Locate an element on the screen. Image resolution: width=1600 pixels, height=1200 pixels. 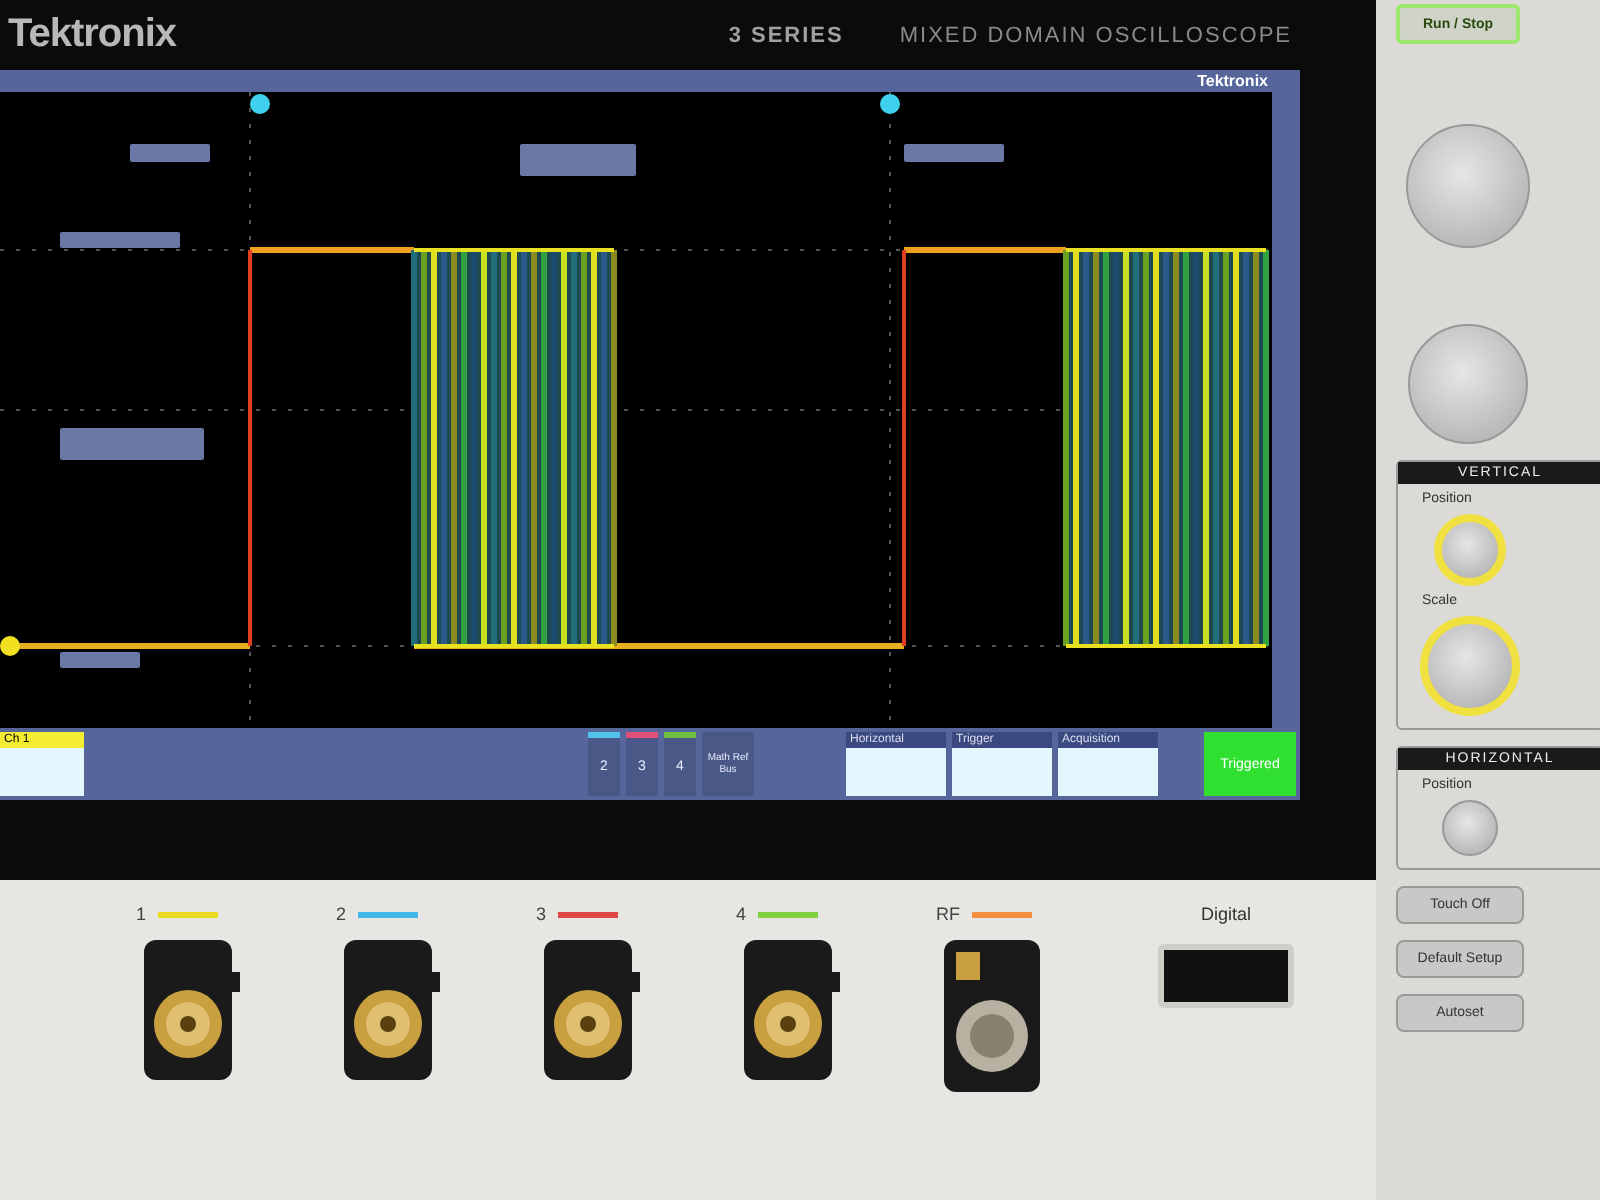
input-label: 3 is located at coordinates (541, 914).